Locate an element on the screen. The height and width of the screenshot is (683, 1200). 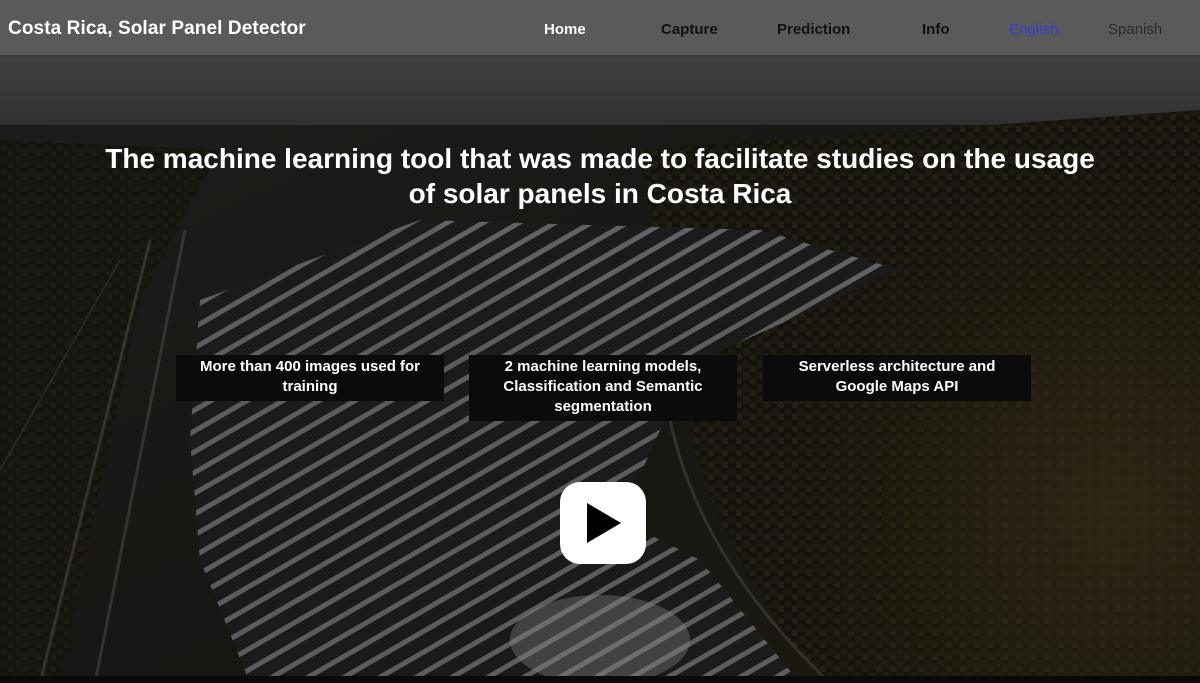
play-icon is located at coordinates (604, 523).